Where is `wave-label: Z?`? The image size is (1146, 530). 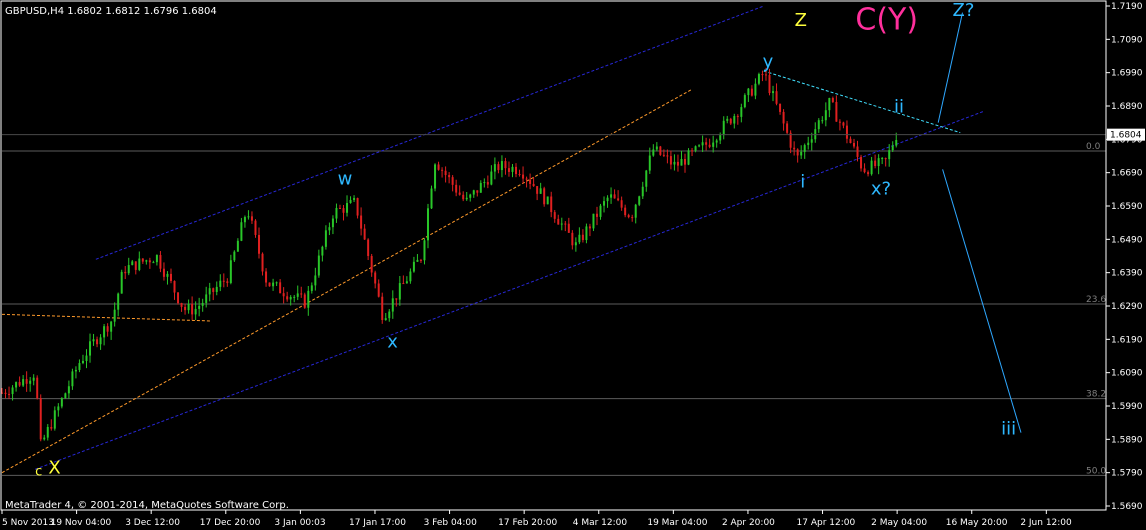
wave-label: Z? is located at coordinates (964, 10).